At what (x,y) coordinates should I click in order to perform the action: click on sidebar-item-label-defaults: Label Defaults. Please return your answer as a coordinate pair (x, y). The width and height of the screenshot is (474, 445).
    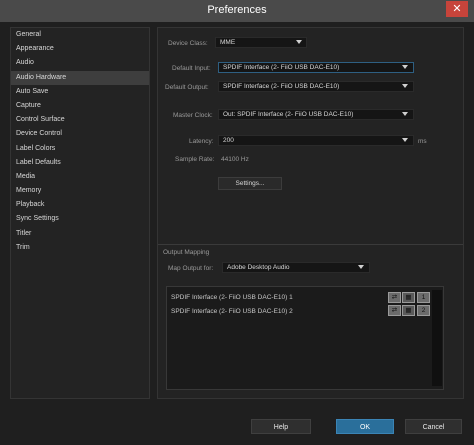
    Looking at the image, I should click on (80, 163).